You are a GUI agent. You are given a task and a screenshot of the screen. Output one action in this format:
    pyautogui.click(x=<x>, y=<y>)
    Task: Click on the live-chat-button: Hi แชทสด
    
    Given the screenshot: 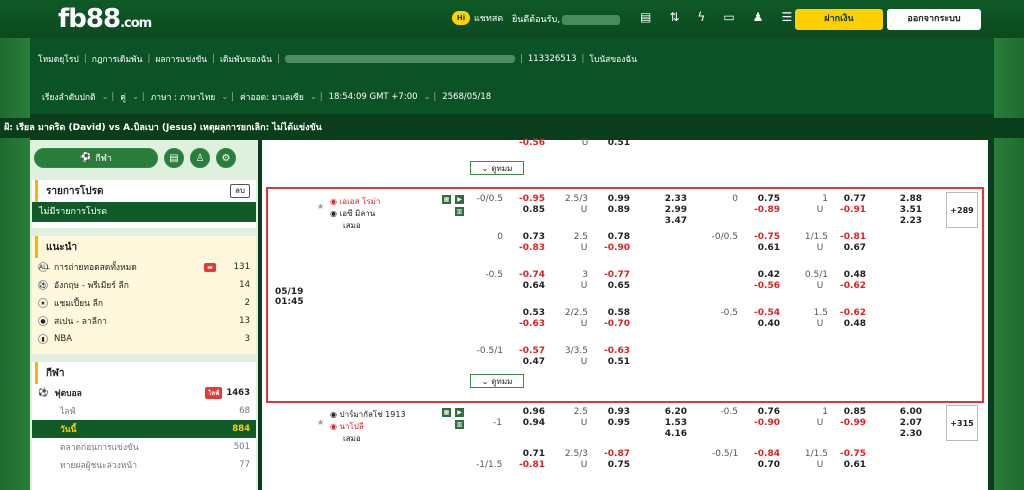 What is the action you would take?
    pyautogui.click(x=477, y=18)
    